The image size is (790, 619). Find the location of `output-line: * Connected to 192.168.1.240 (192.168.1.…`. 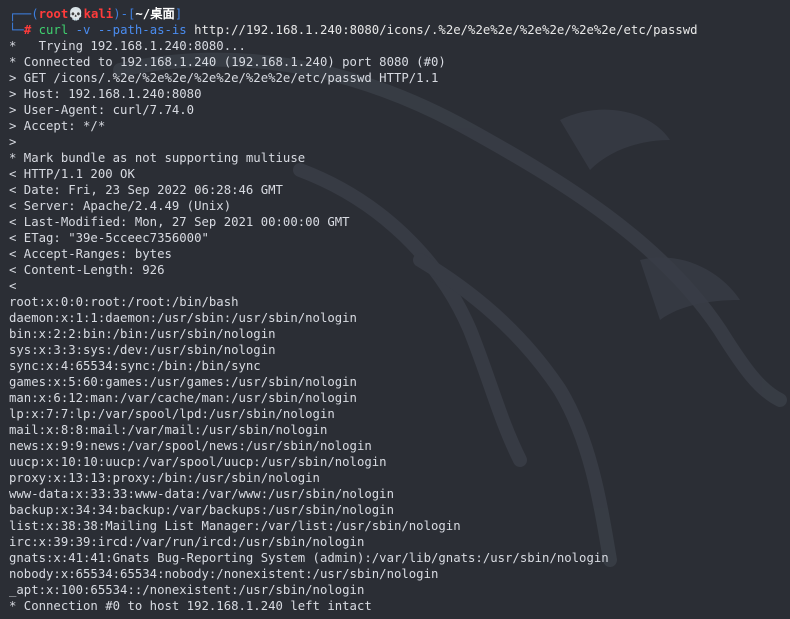

output-line: * Connected to 192.168.1.240 (192.168.1.… is located at coordinates (227, 62).